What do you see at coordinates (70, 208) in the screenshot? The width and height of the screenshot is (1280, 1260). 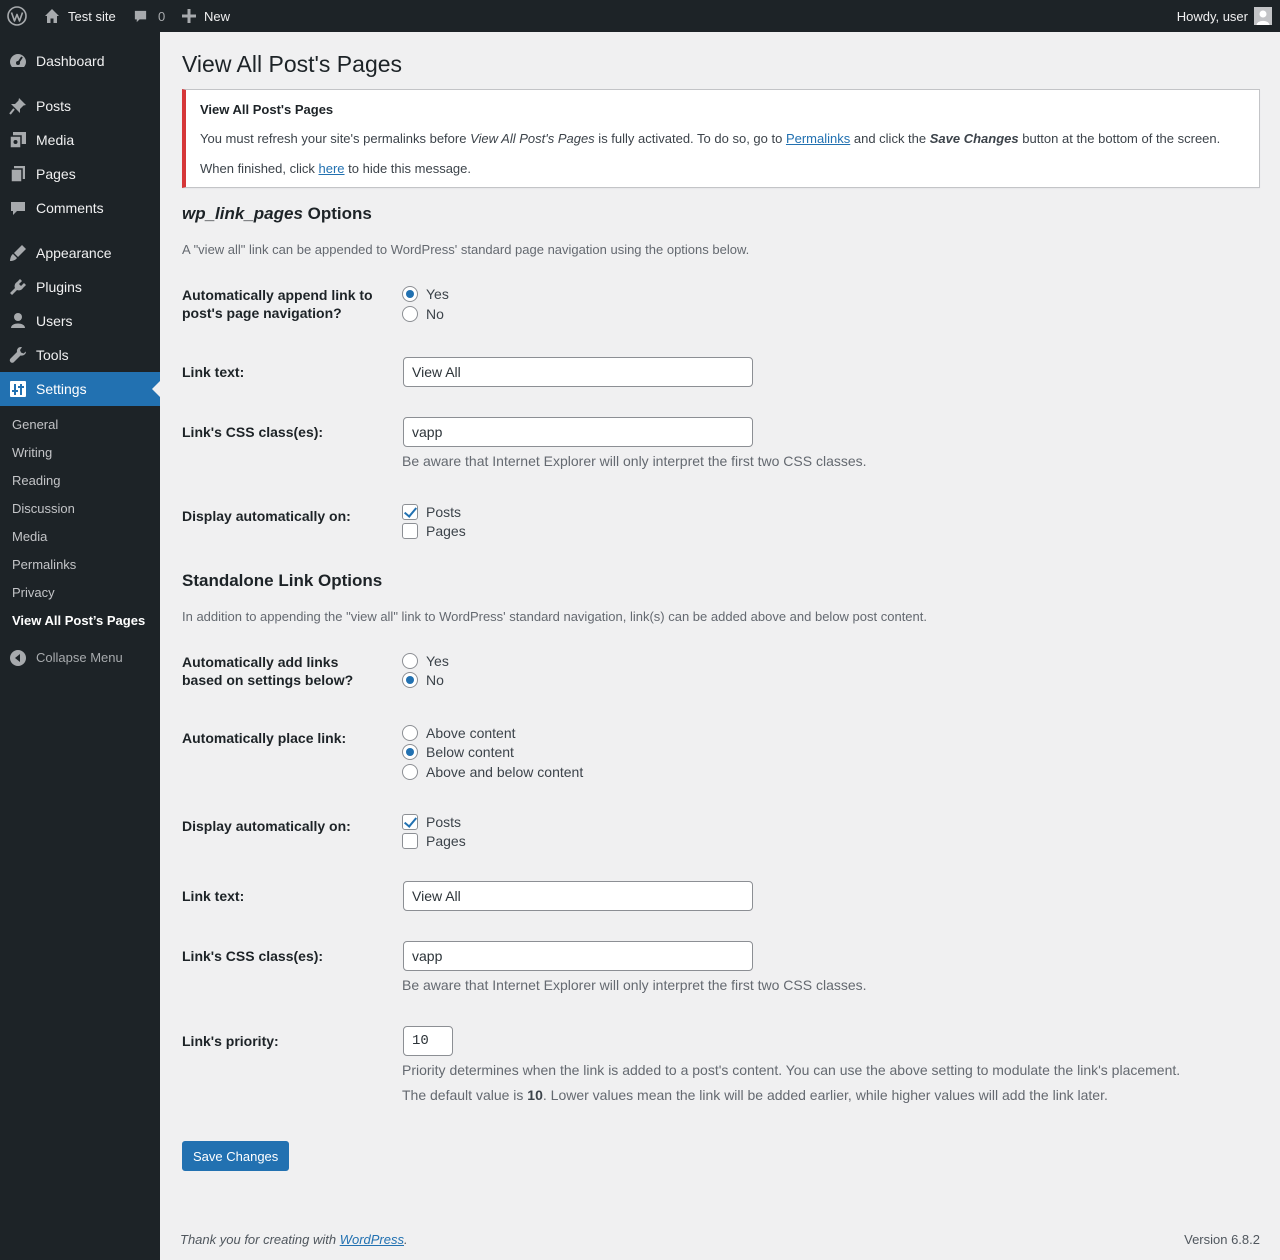 I see `sidebar-item-label: Comments` at bounding box center [70, 208].